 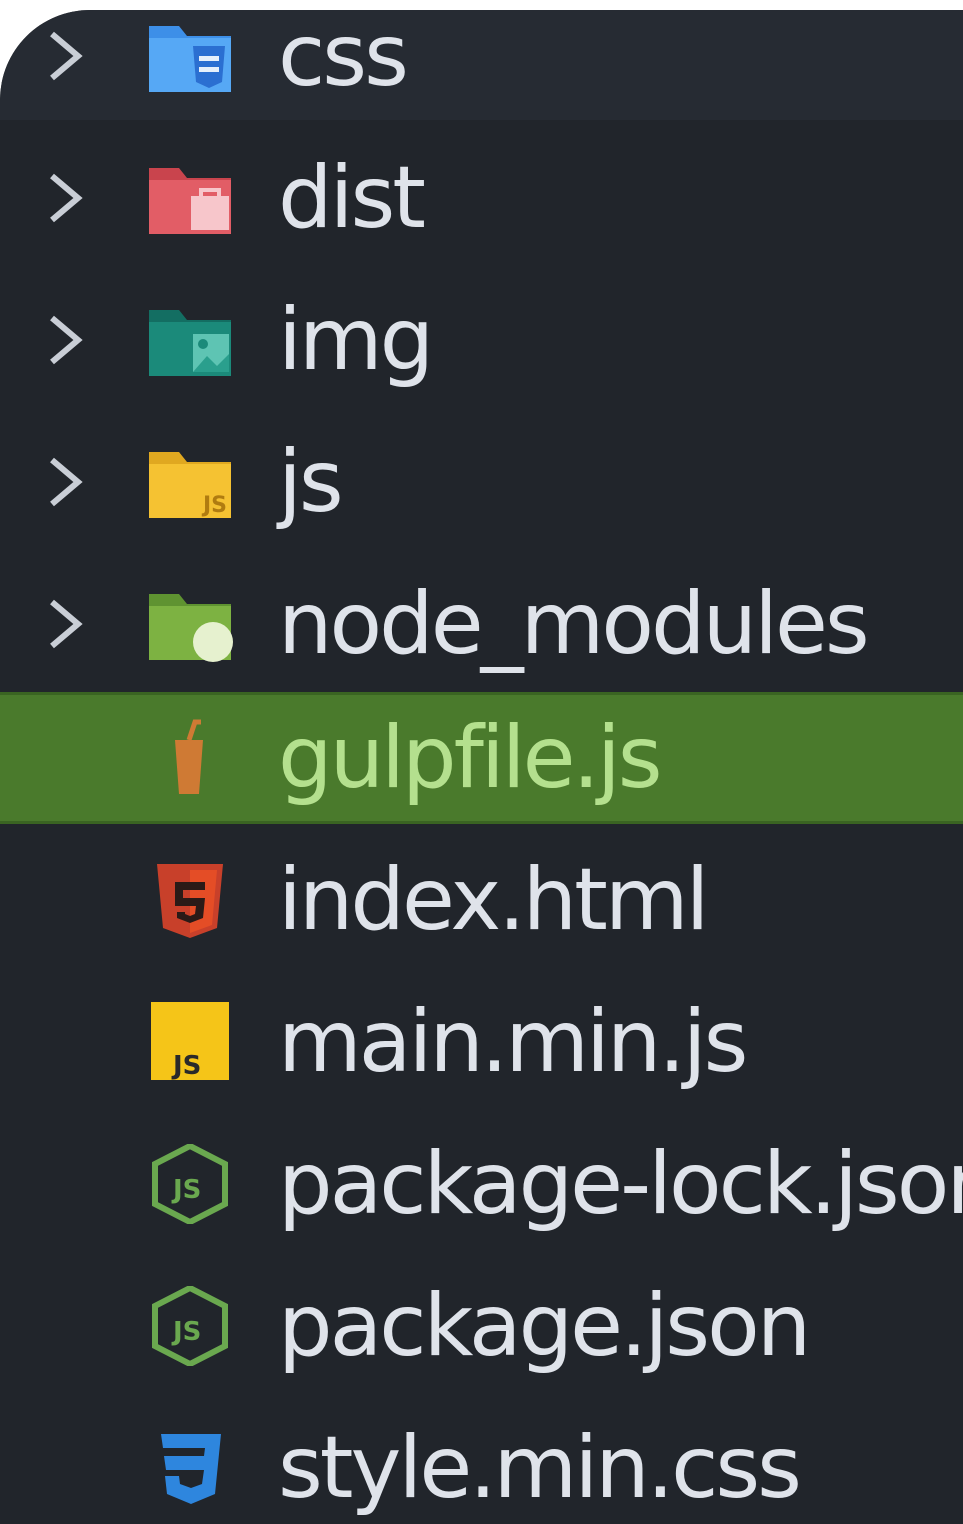 What do you see at coordinates (190, 485) in the screenshot?
I see `js-folder-icon: JS` at bounding box center [190, 485].